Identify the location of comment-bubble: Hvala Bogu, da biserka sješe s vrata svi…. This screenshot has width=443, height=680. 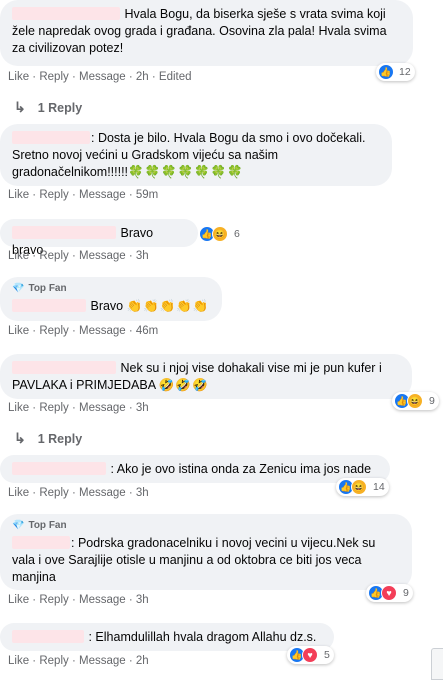
(206, 33).